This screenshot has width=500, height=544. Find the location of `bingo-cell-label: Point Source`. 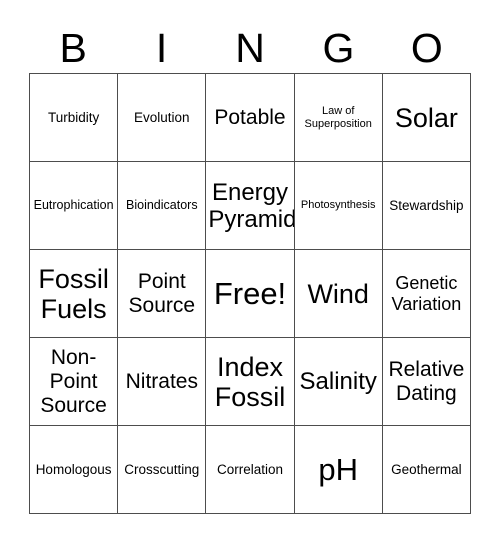

bingo-cell-label: Point Source is located at coordinates (162, 293).